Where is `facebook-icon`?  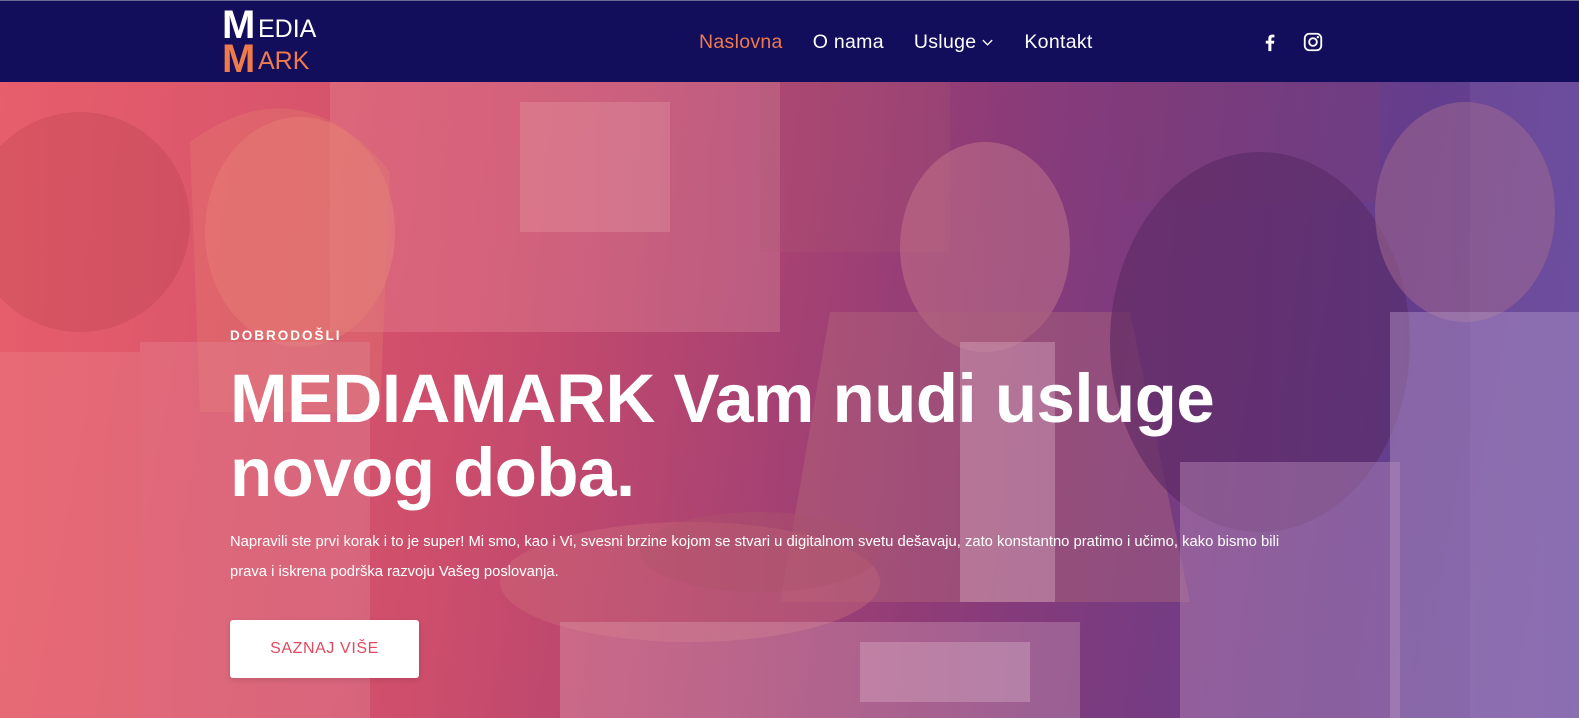
facebook-icon is located at coordinates (1270, 43).